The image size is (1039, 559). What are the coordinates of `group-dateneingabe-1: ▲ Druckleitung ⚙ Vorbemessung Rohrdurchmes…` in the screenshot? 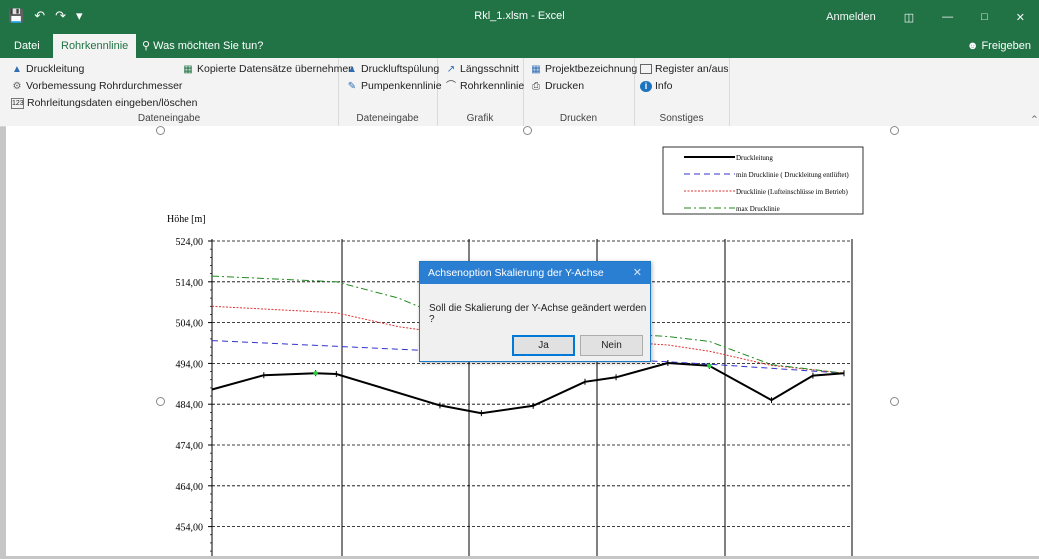 It's located at (177, 92).